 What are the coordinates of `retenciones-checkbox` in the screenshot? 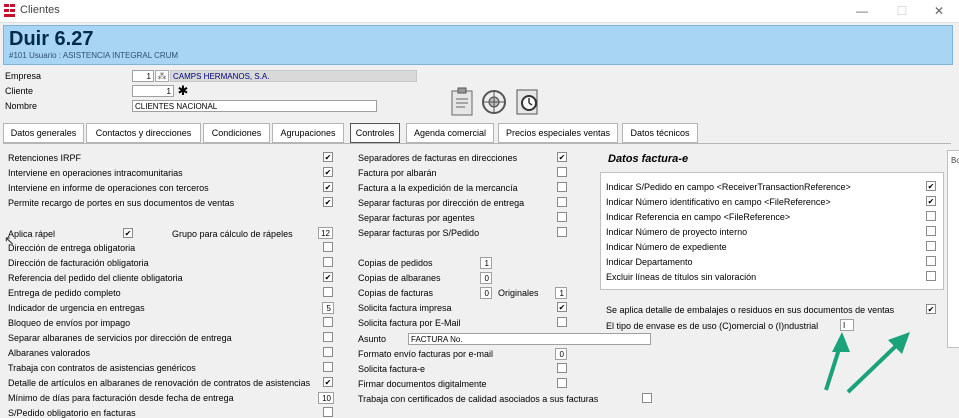 It's located at (328, 157).